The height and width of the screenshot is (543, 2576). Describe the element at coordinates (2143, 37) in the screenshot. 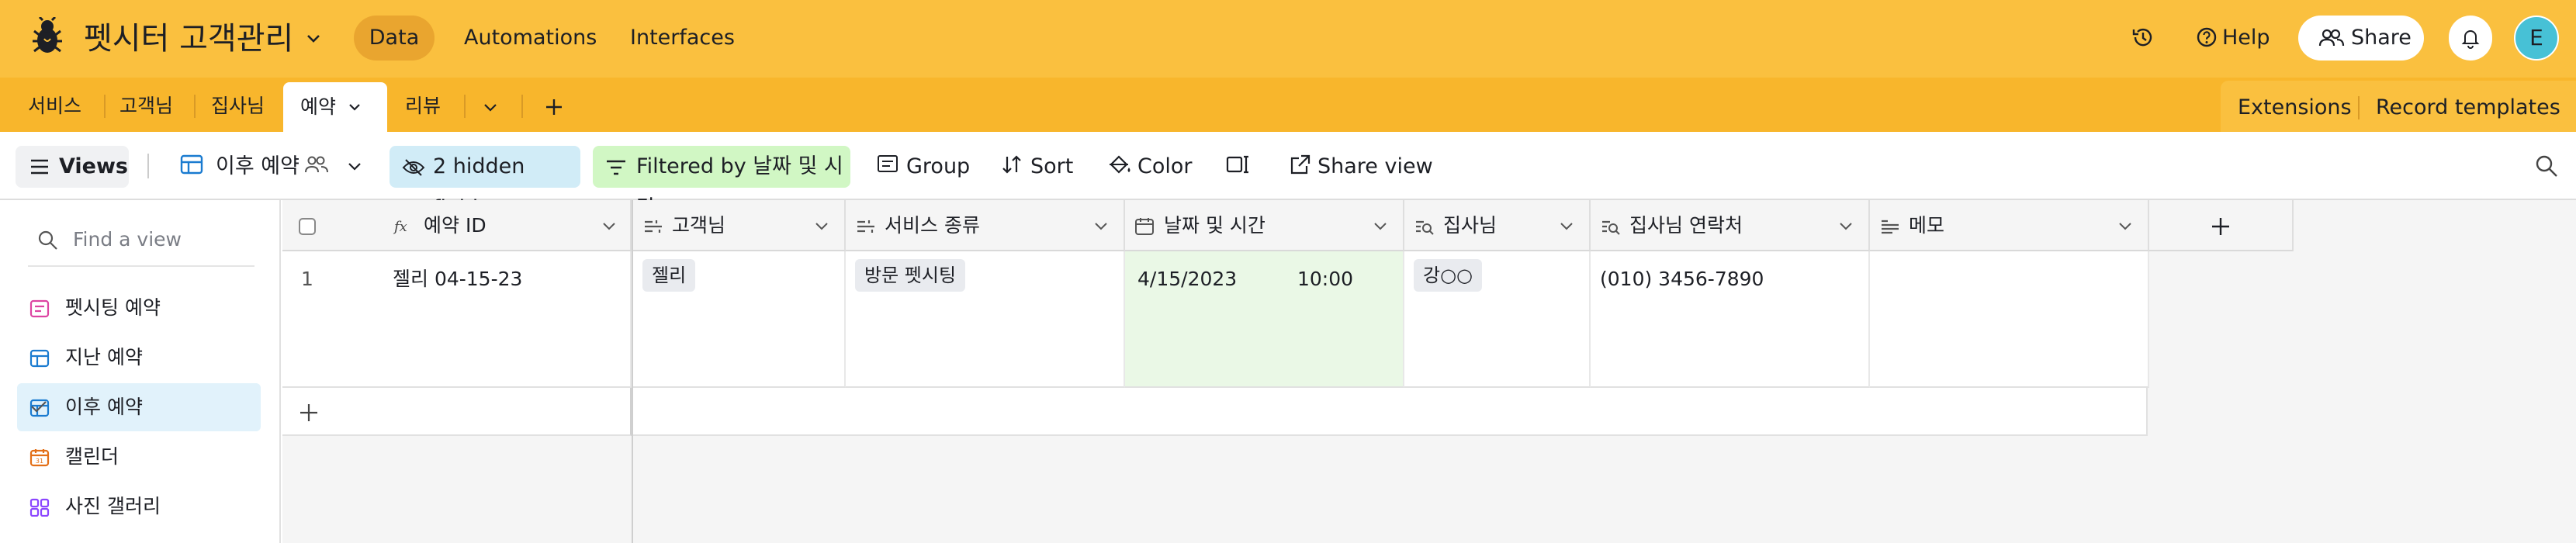

I see `history-icon` at that location.